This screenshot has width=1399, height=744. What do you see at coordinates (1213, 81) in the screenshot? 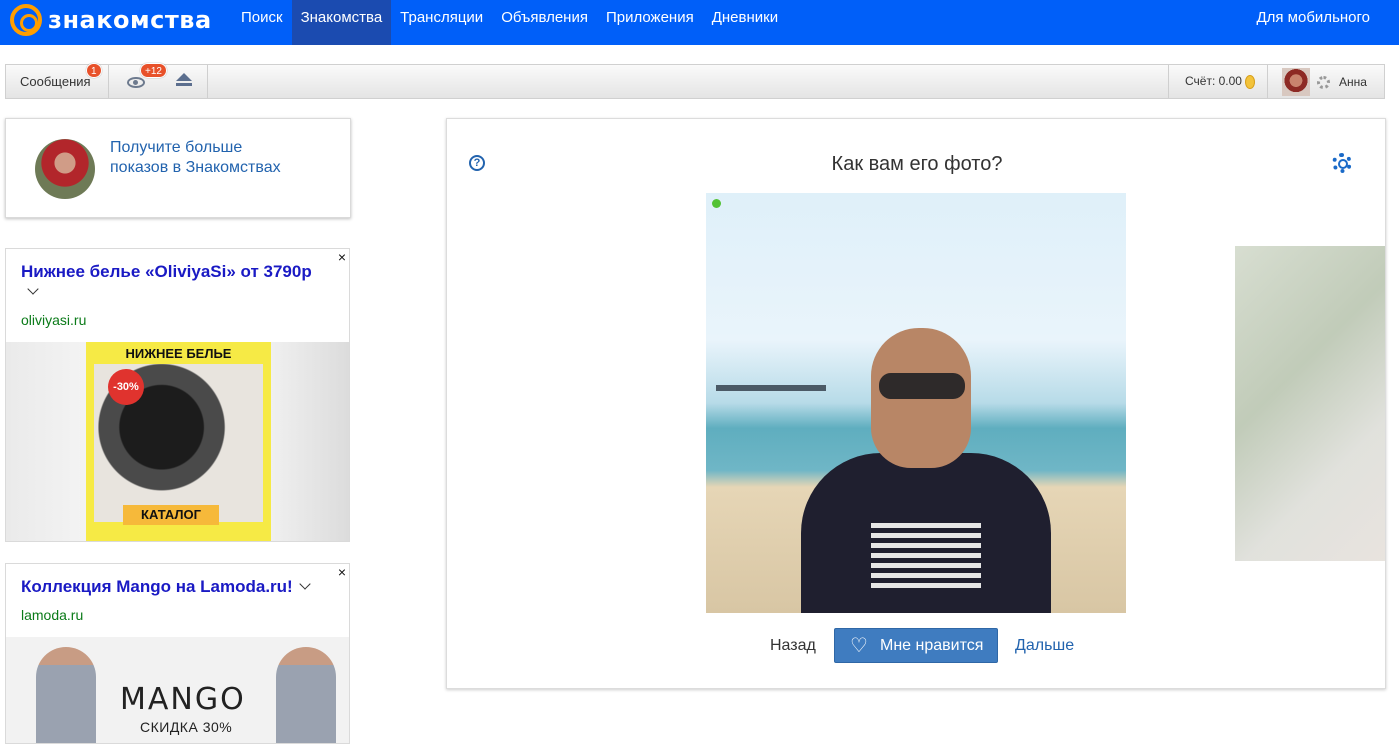
I see `balance-label: Счёт: 0.00` at bounding box center [1213, 81].